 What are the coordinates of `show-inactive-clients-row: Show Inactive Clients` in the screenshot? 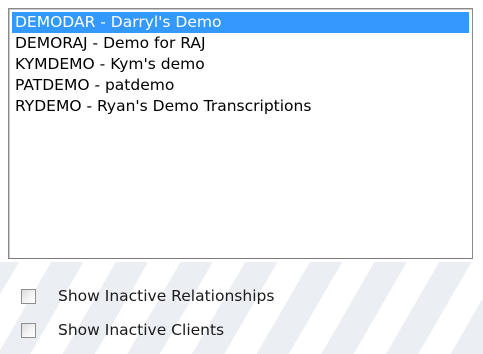 It's located at (122, 330).